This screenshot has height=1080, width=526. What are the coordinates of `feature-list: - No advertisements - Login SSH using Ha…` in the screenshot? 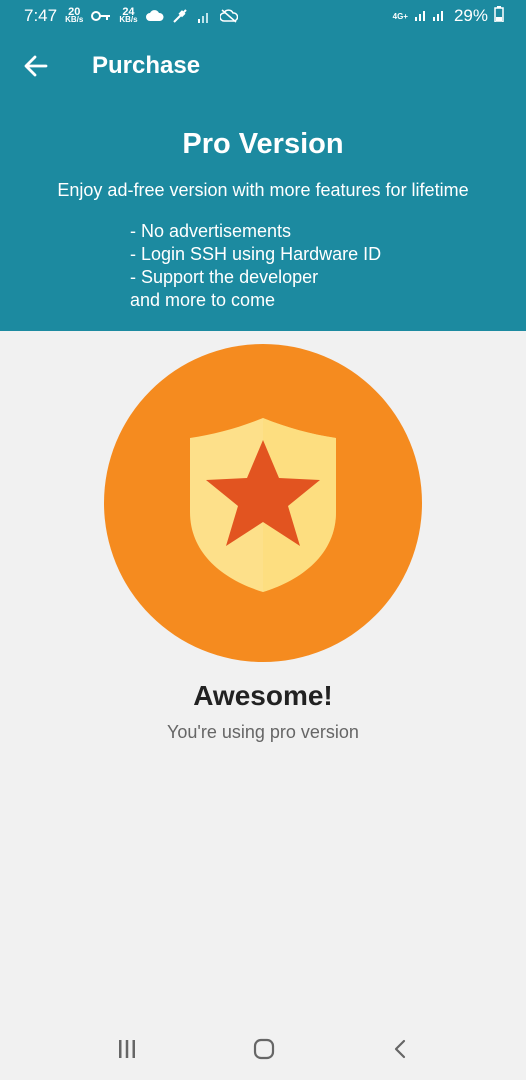 It's located at (255, 266).